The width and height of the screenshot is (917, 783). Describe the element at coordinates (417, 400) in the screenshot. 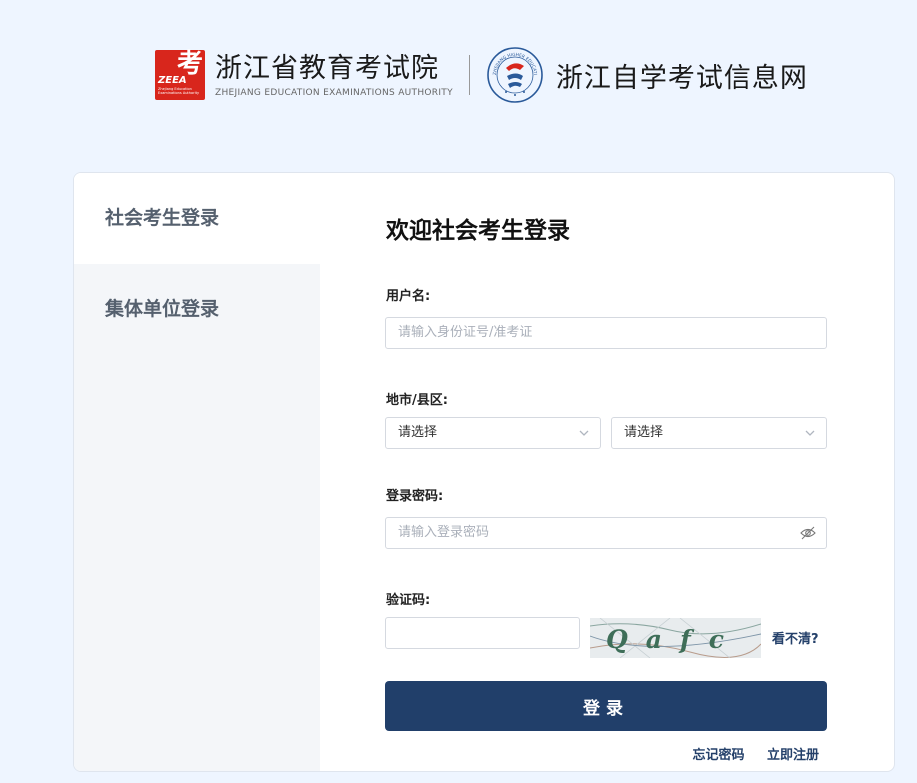

I see `region-label: 地市/县区:` at that location.